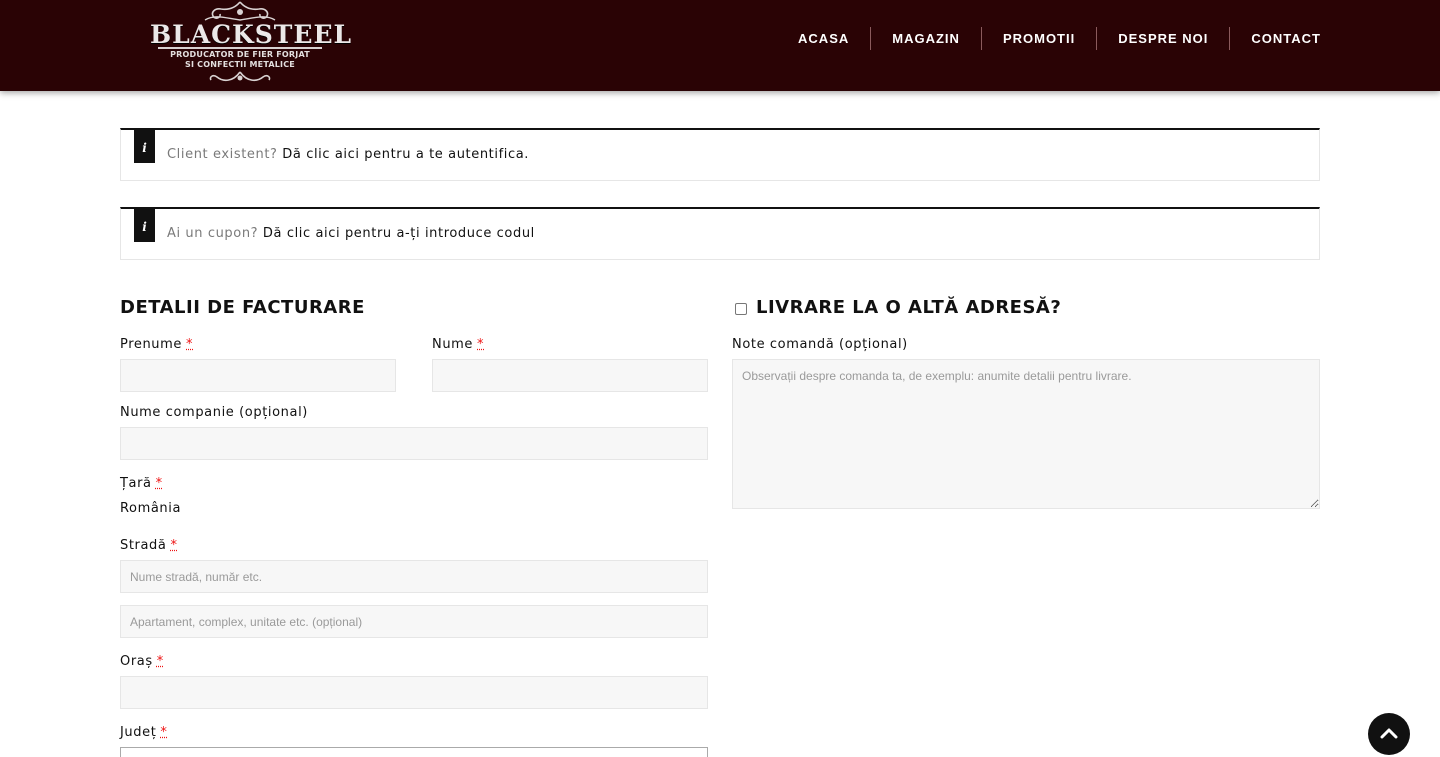  What do you see at coordinates (258, 375) in the screenshot?
I see `first-name-input` at bounding box center [258, 375].